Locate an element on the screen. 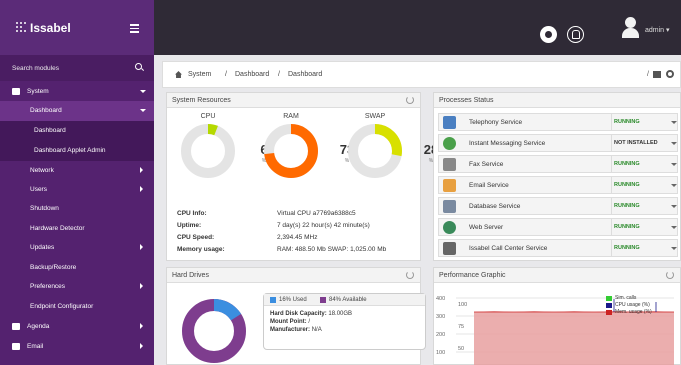  database-icon is located at coordinates (449, 206).